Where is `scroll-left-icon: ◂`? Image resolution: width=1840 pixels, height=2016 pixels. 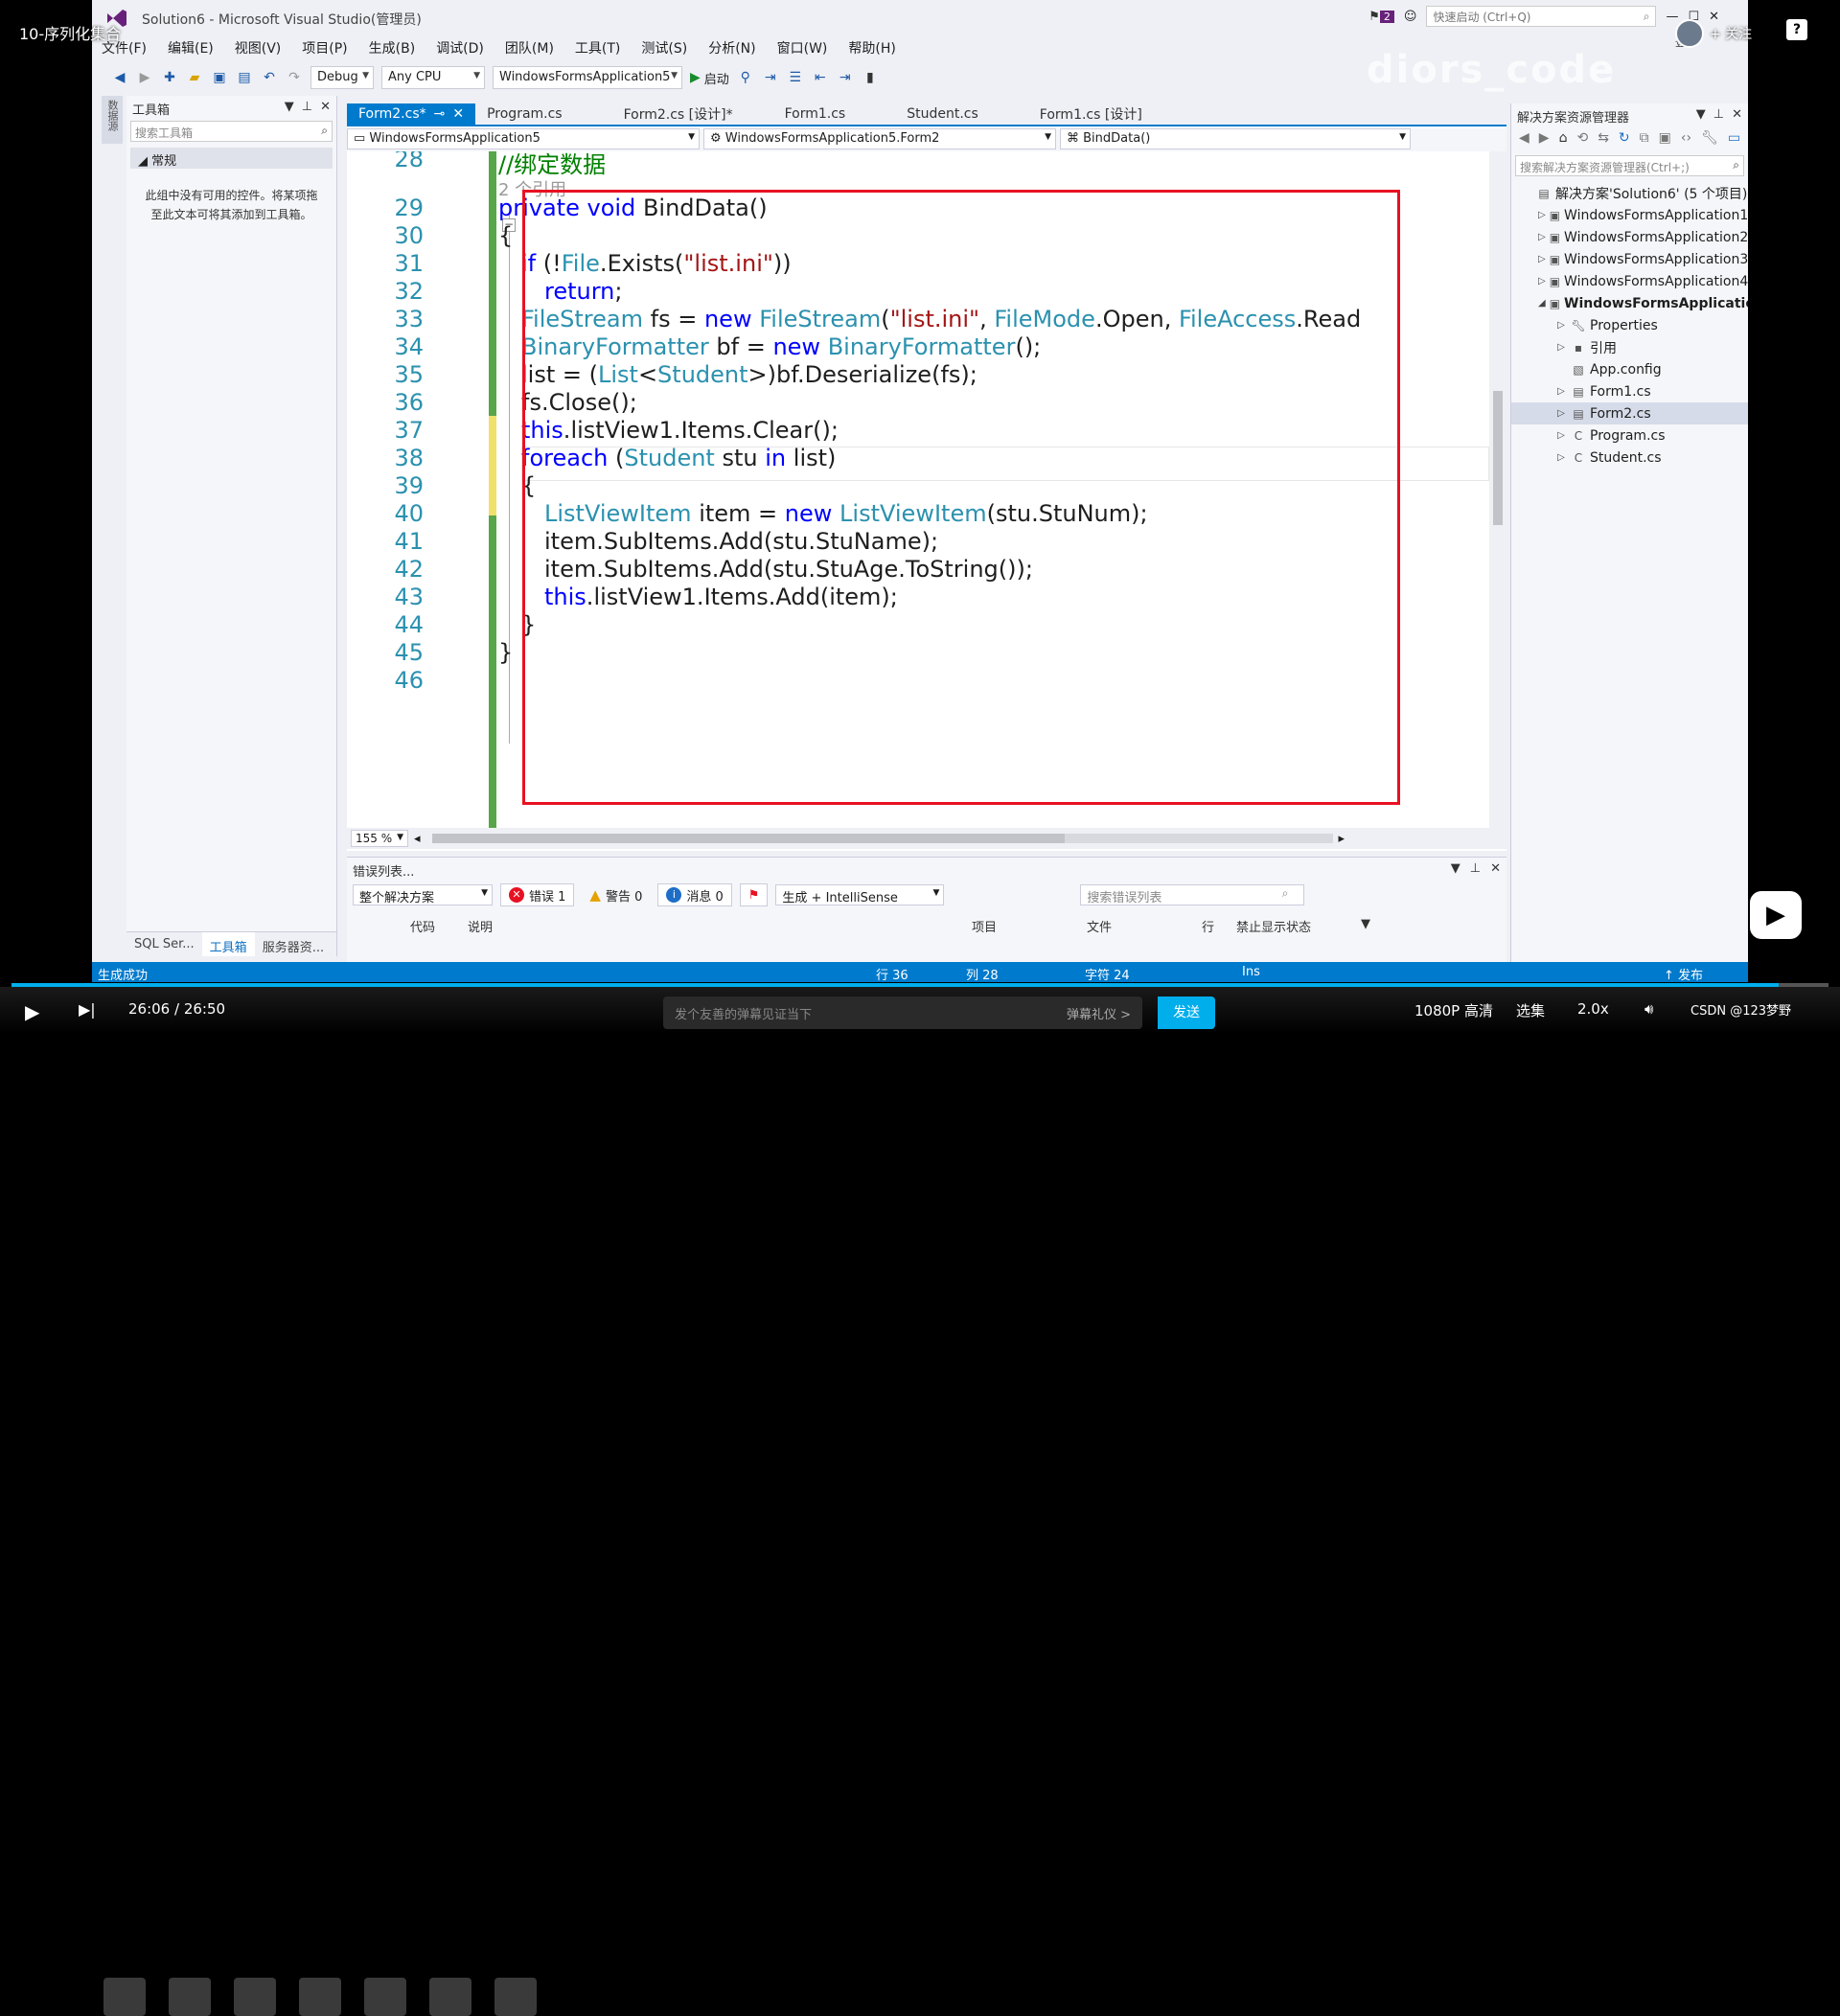
scroll-left-icon: ◂ is located at coordinates (417, 839).